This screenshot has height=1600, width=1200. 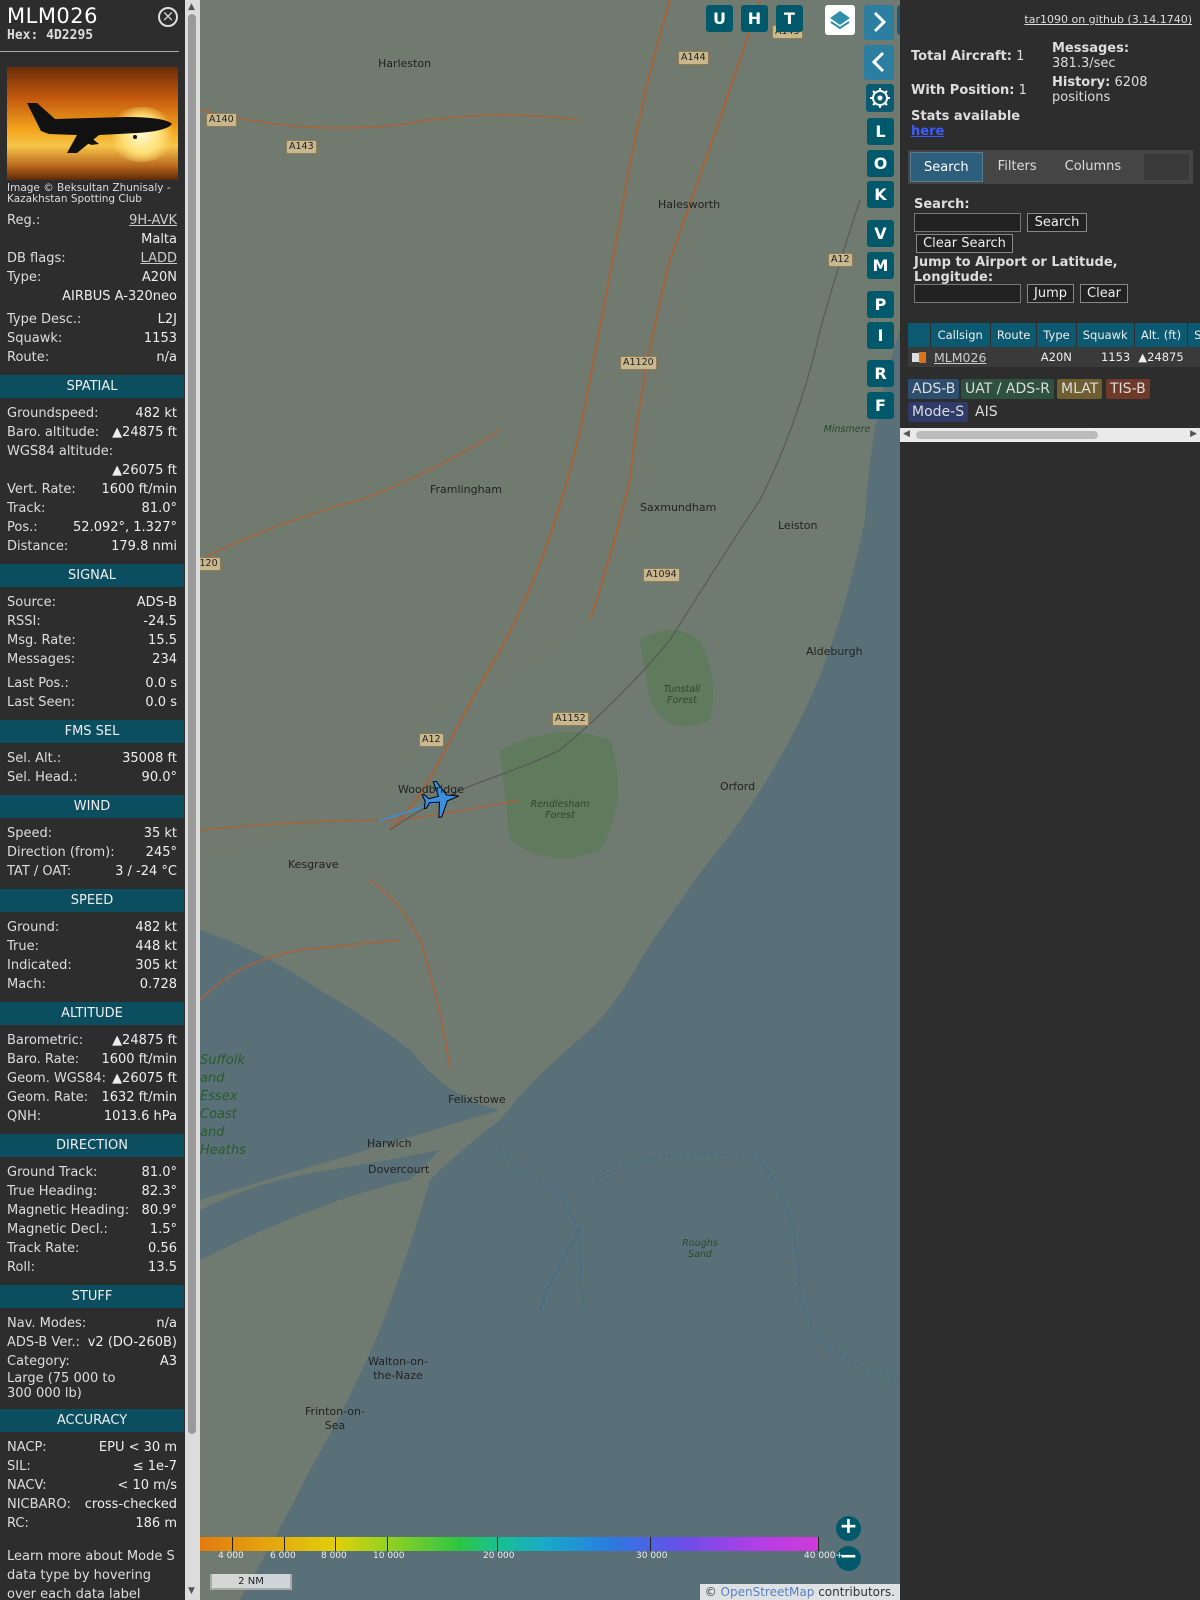 I want to click on aircraft-photo, so click(x=92, y=123).